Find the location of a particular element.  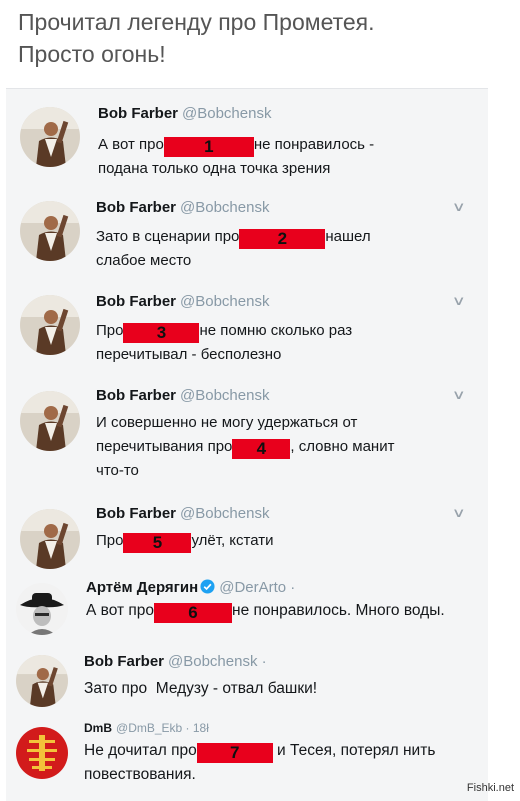

author-name: DmB is located at coordinates (98, 728).